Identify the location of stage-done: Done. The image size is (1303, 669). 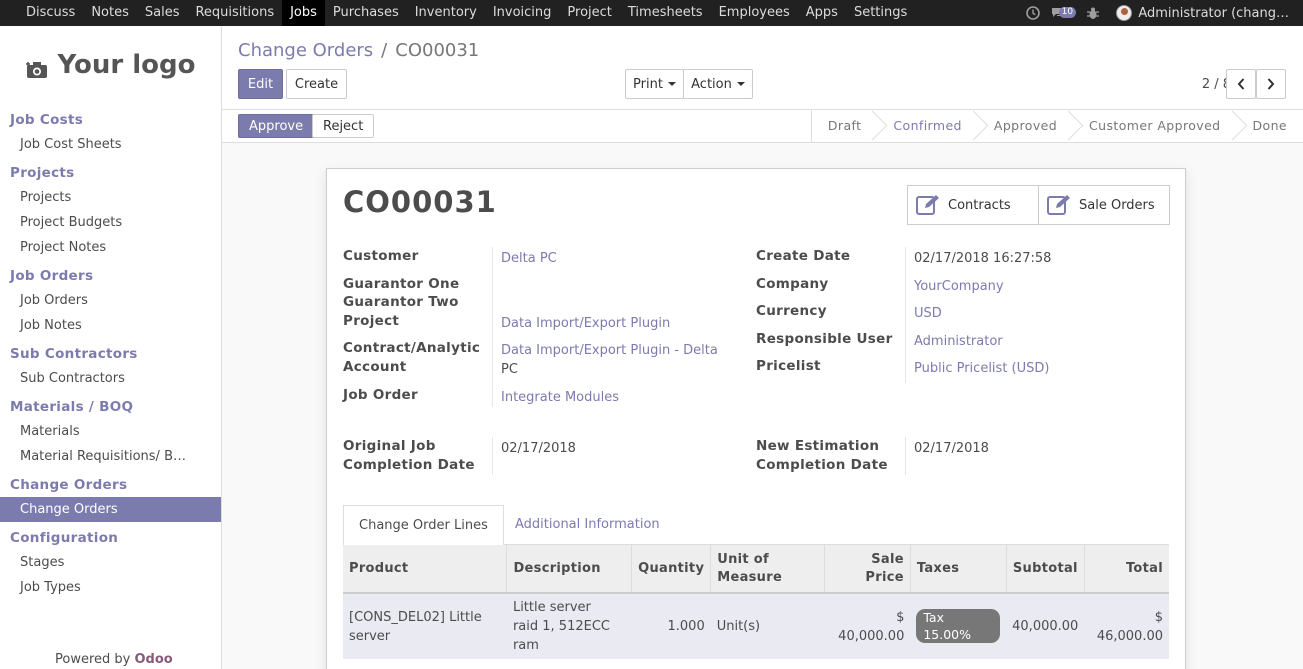
(1270, 126).